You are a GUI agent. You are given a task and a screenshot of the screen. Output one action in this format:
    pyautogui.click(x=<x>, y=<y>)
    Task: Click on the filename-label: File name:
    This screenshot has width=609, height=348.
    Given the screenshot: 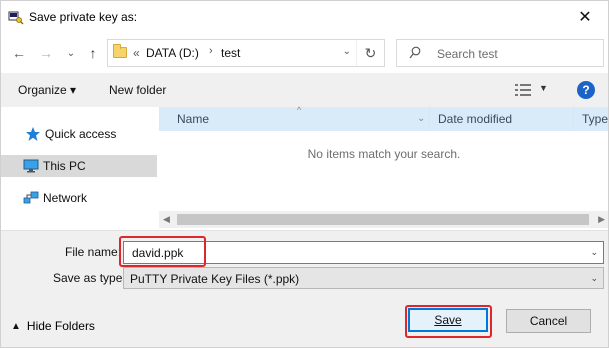 What is the action you would take?
    pyautogui.click(x=93, y=252)
    